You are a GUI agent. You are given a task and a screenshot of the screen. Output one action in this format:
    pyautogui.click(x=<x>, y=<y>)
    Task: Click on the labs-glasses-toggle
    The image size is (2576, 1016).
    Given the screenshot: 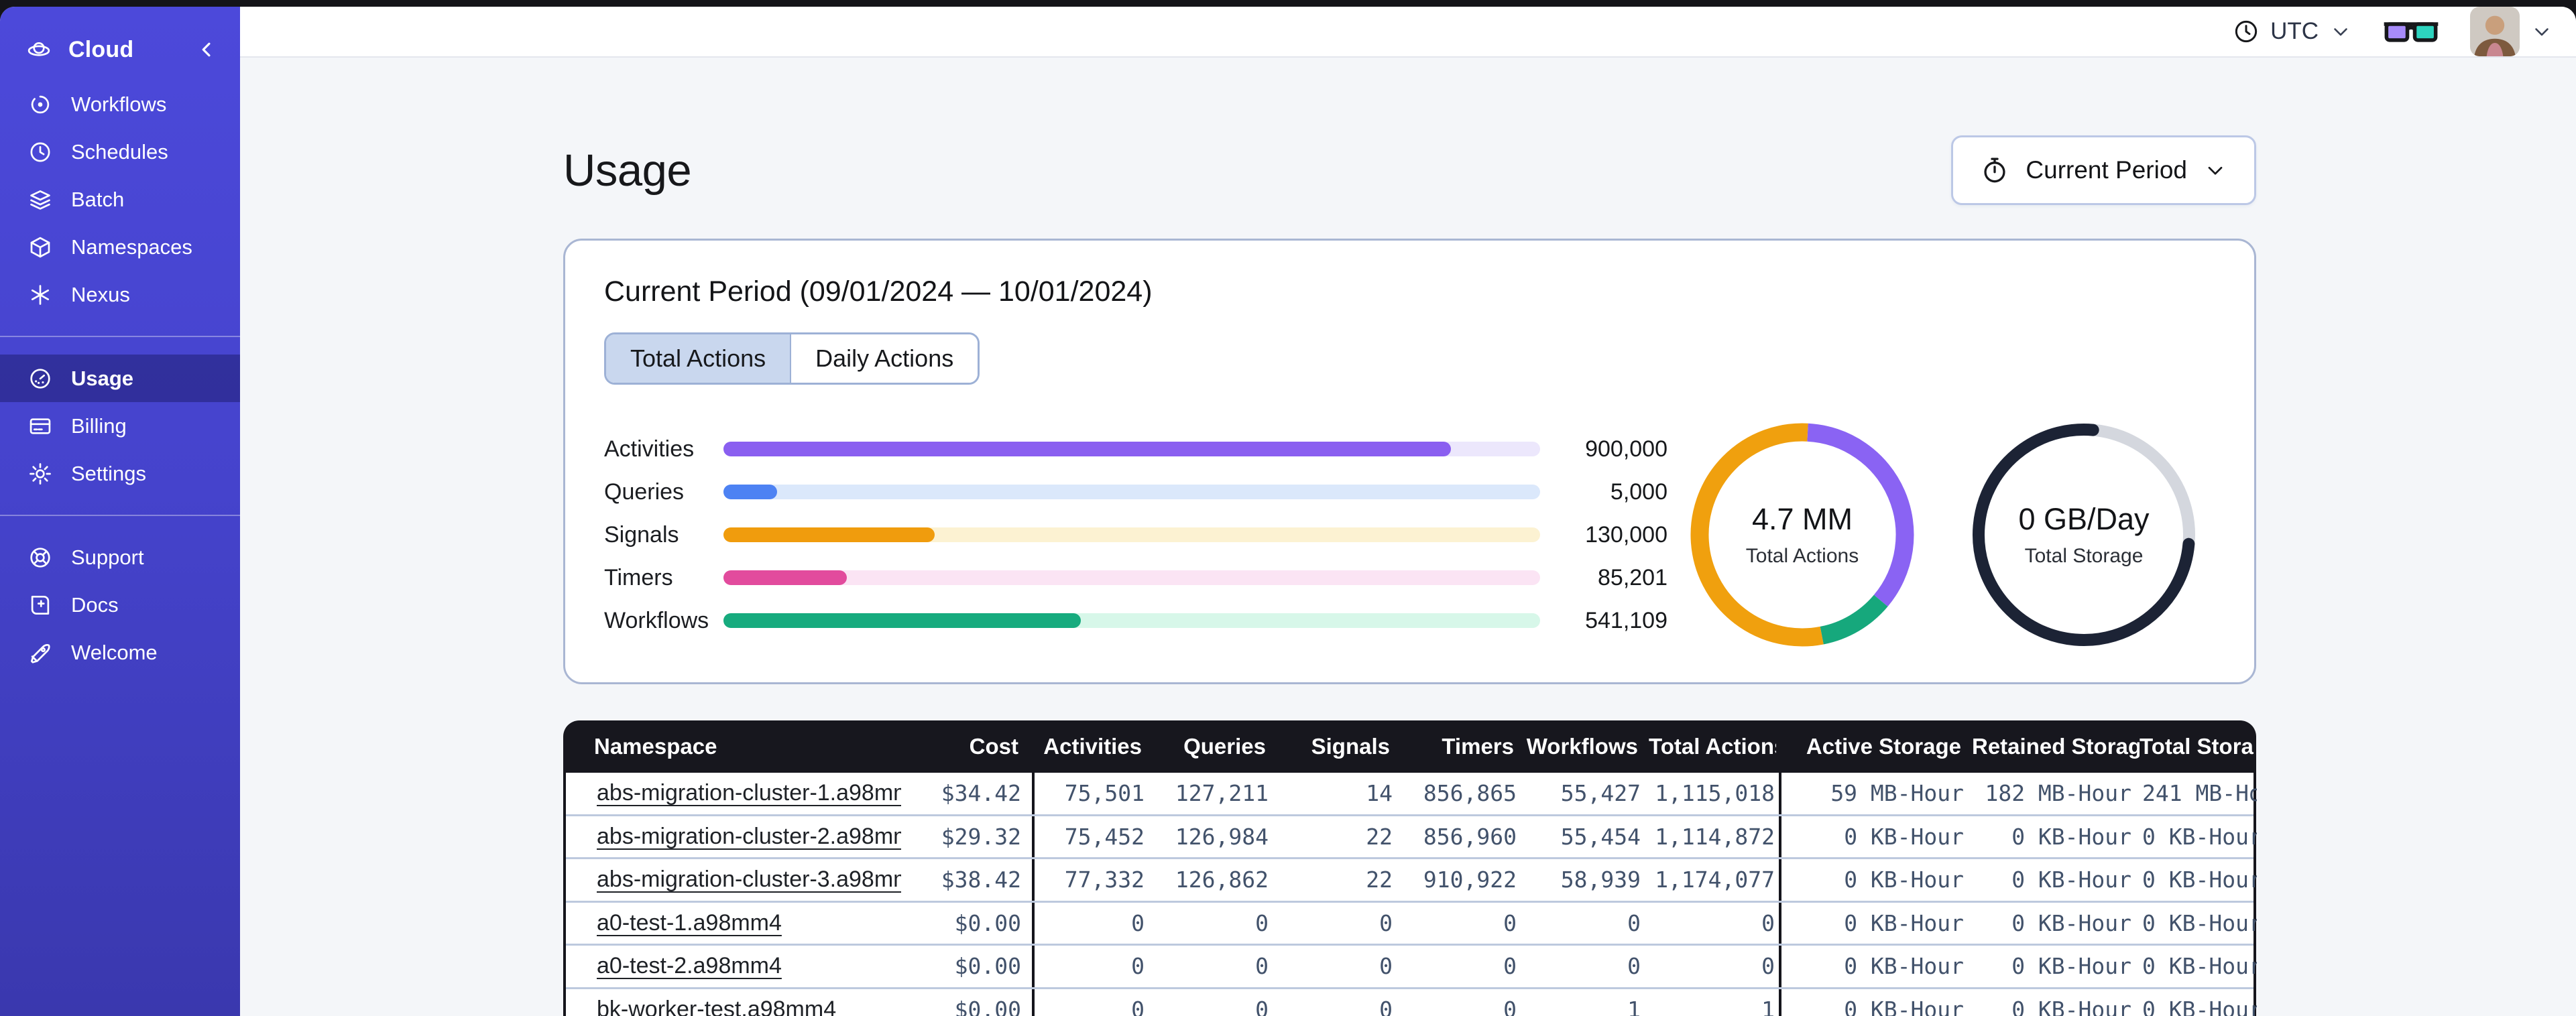 What is the action you would take?
    pyautogui.click(x=2411, y=31)
    